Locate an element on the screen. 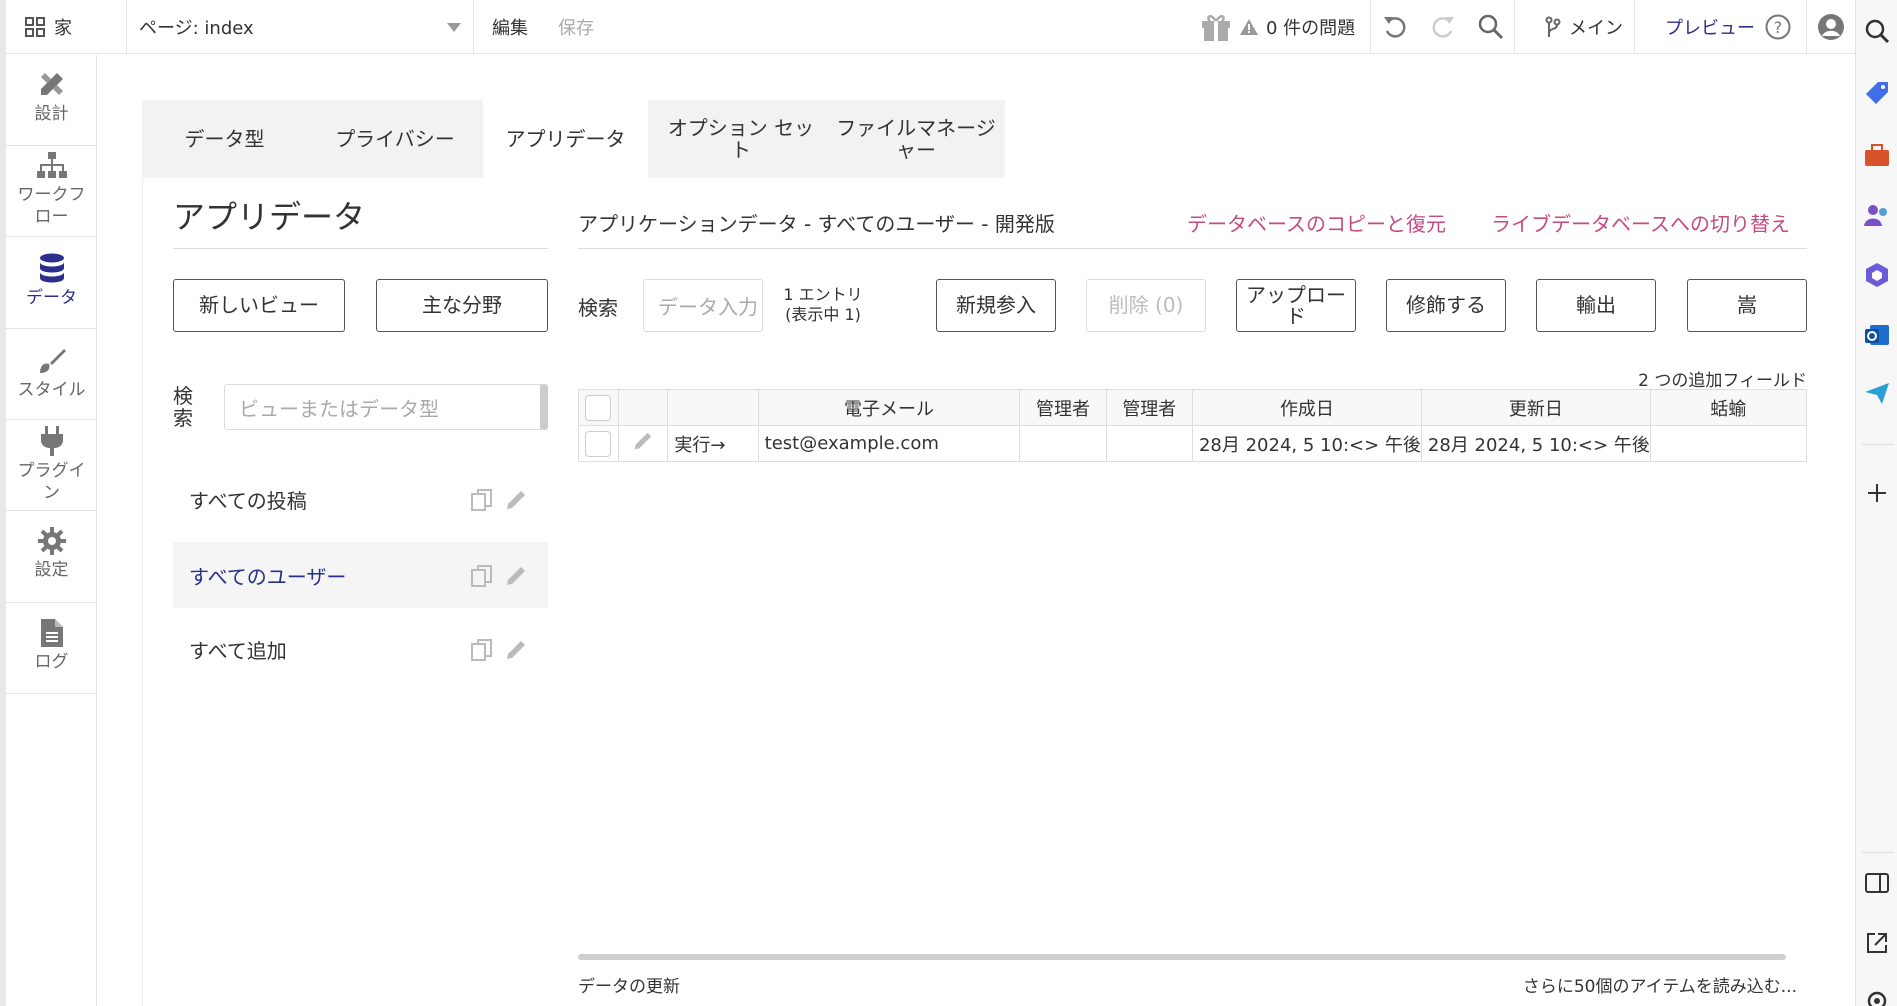 The image size is (1897, 1006). account-button is located at coordinates (1831, 27).